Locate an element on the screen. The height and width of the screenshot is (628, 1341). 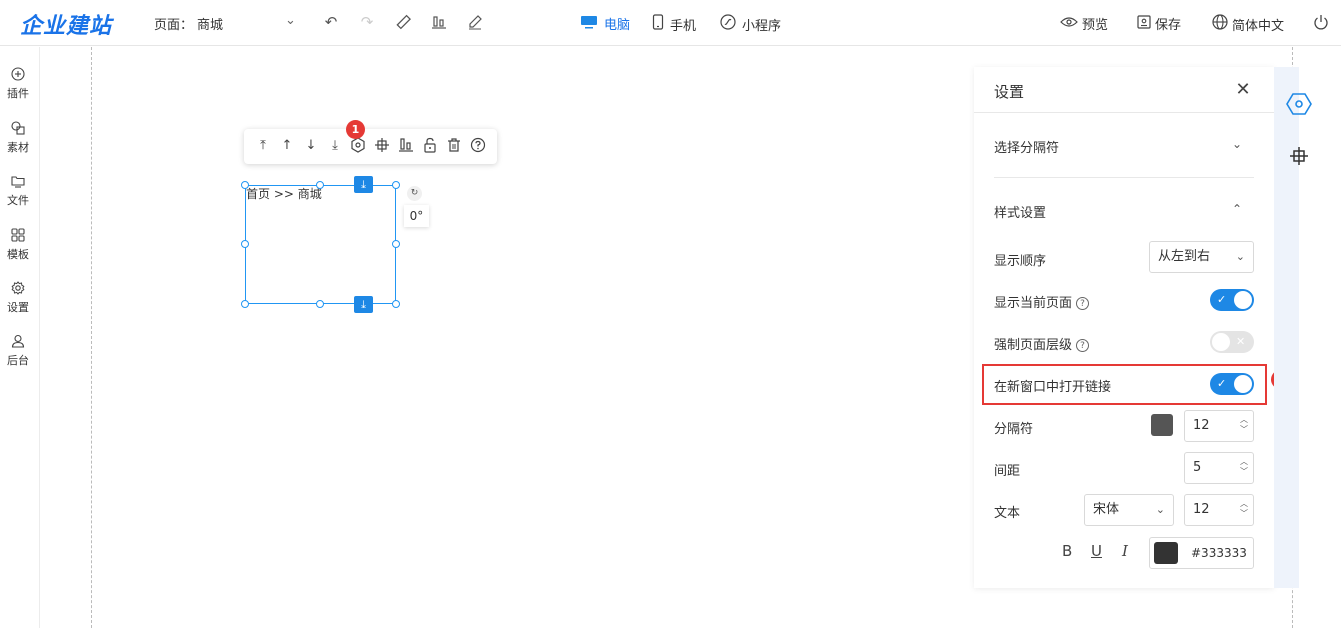
resize-handle-b is located at coordinates (320, 304).